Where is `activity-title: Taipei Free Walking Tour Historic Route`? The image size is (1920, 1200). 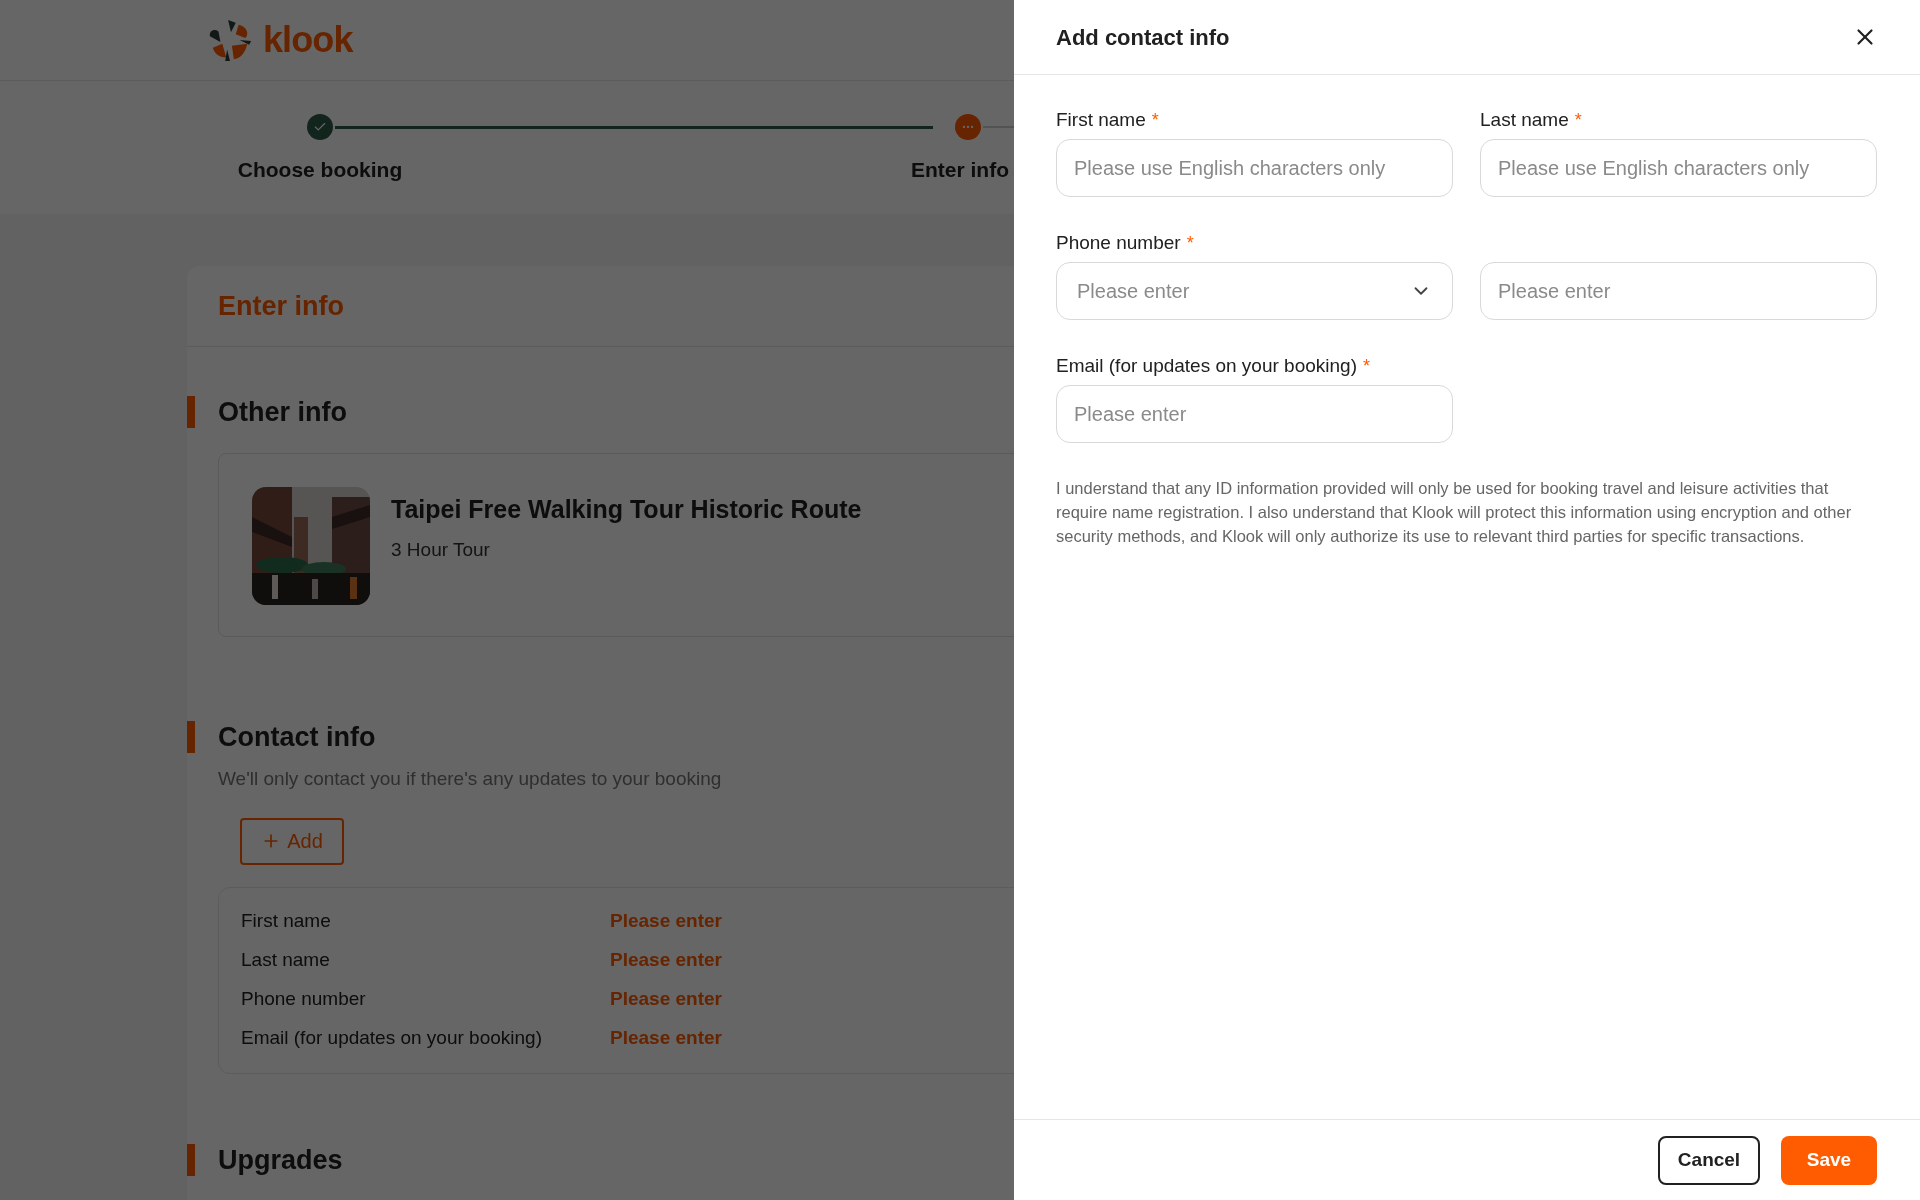
activity-title: Taipei Free Walking Tour Historic Route is located at coordinates (626, 509).